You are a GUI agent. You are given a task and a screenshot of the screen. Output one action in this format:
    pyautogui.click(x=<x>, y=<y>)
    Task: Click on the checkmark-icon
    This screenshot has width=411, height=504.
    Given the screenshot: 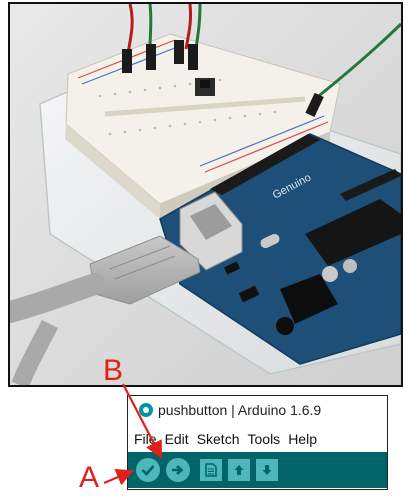 What is the action you would take?
    pyautogui.click(x=148, y=470)
    